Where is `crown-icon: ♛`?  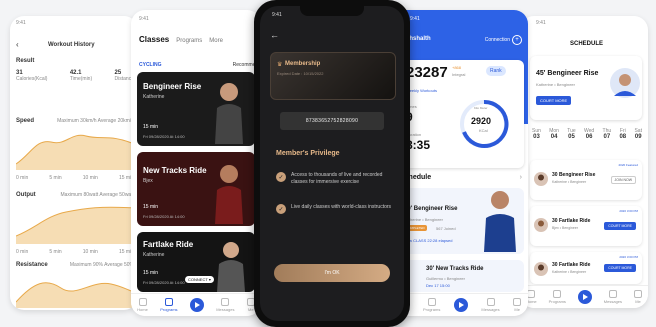
crown-icon: ♛ is located at coordinates (280, 65).